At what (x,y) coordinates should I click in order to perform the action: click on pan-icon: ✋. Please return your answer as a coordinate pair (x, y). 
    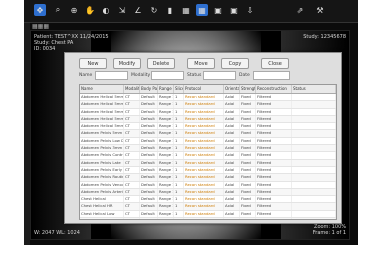
    Looking at the image, I should click on (90, 10).